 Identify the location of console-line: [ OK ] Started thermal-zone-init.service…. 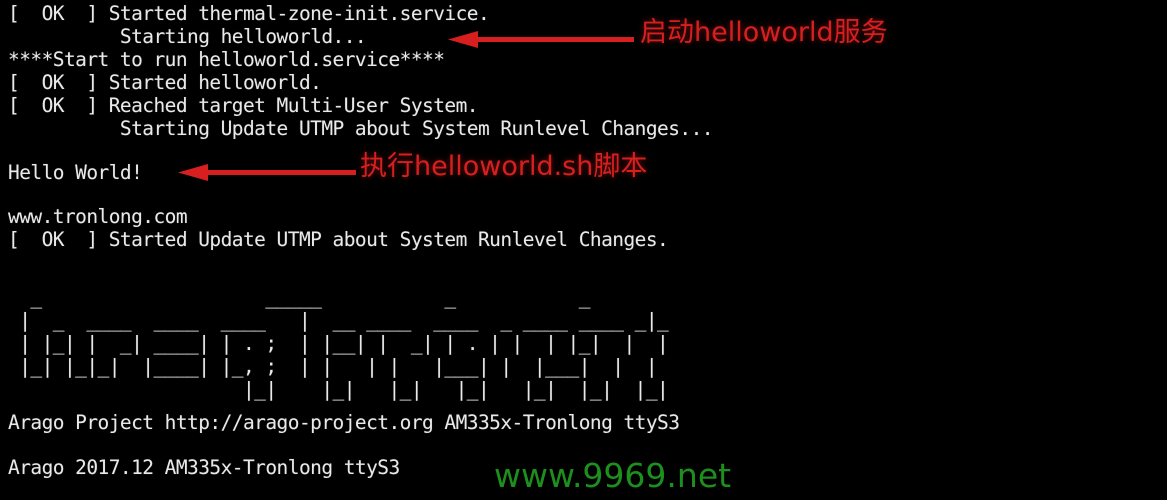
(249, 13).